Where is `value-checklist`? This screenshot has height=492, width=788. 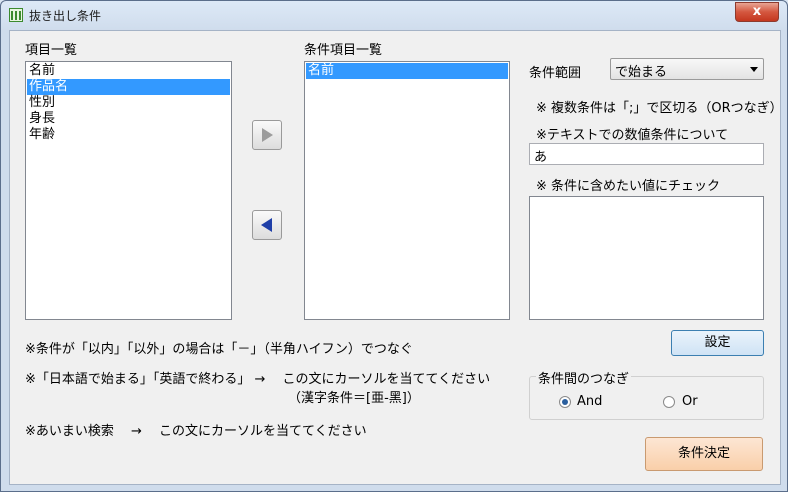 value-checklist is located at coordinates (646, 258).